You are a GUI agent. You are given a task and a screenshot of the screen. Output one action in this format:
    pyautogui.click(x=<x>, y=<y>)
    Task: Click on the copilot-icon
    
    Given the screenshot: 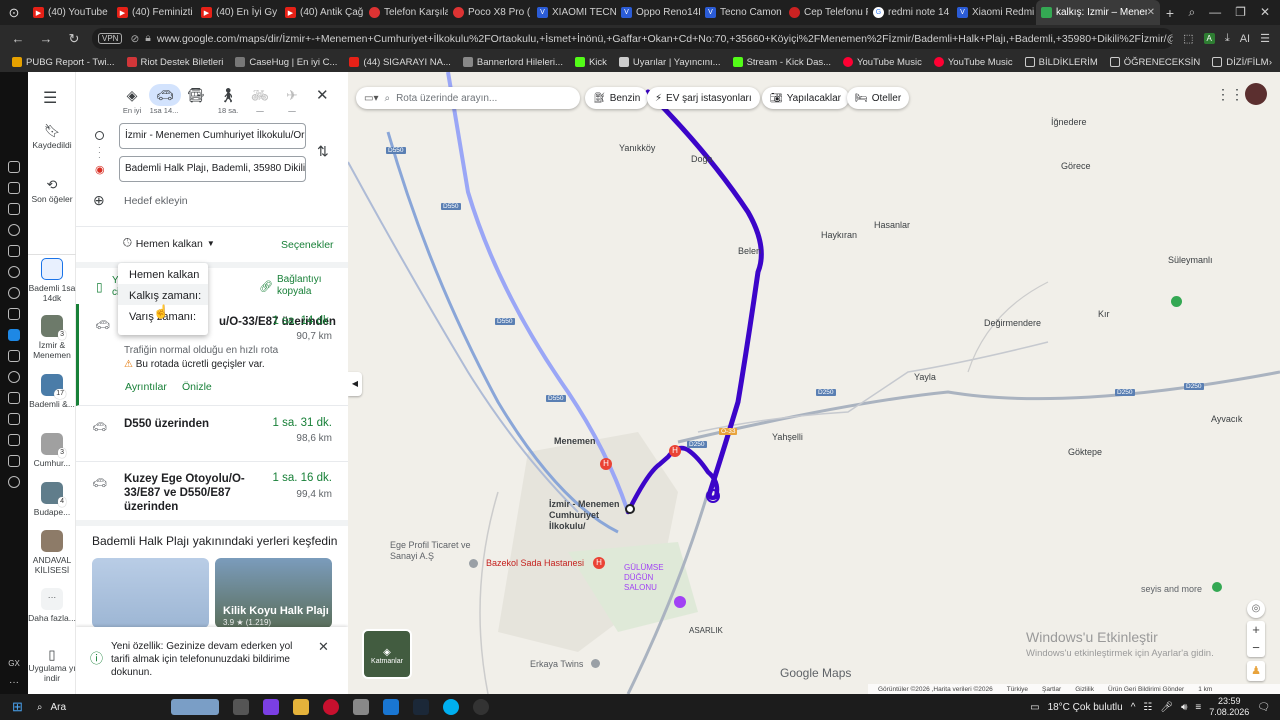 What is the action you would take?
    pyautogui.click(x=270, y=707)
    